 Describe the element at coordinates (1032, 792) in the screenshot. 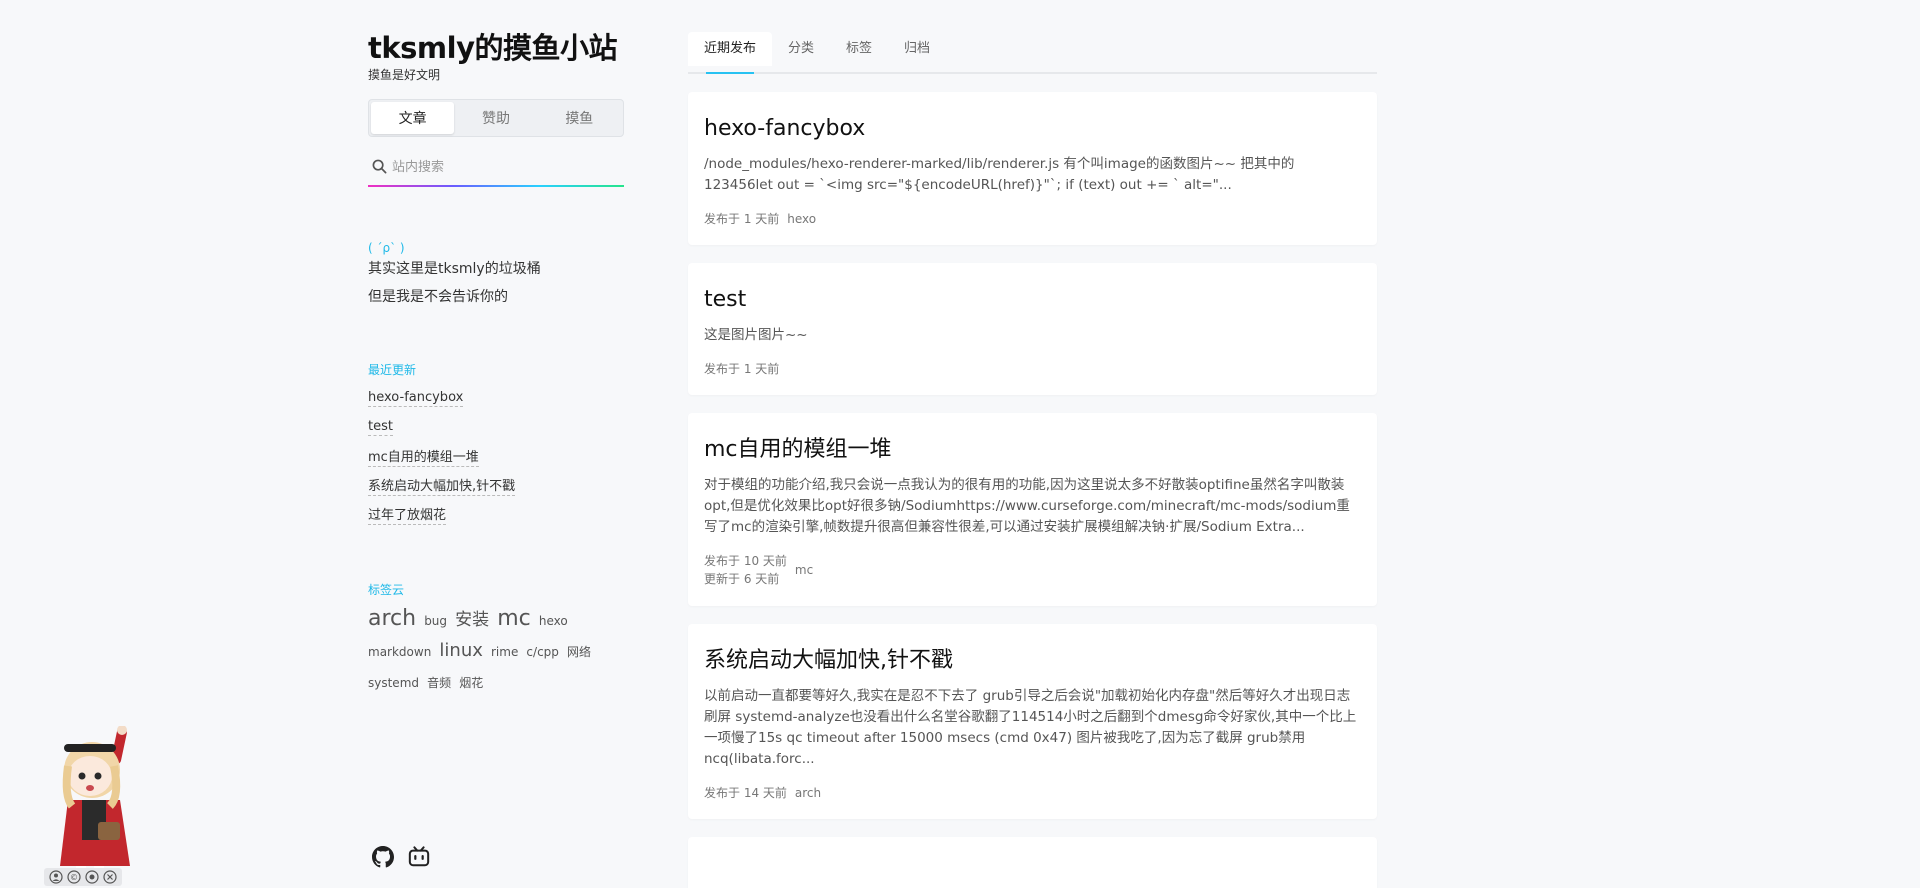

I see `post-meta: 发布于 14 天前 arch` at that location.